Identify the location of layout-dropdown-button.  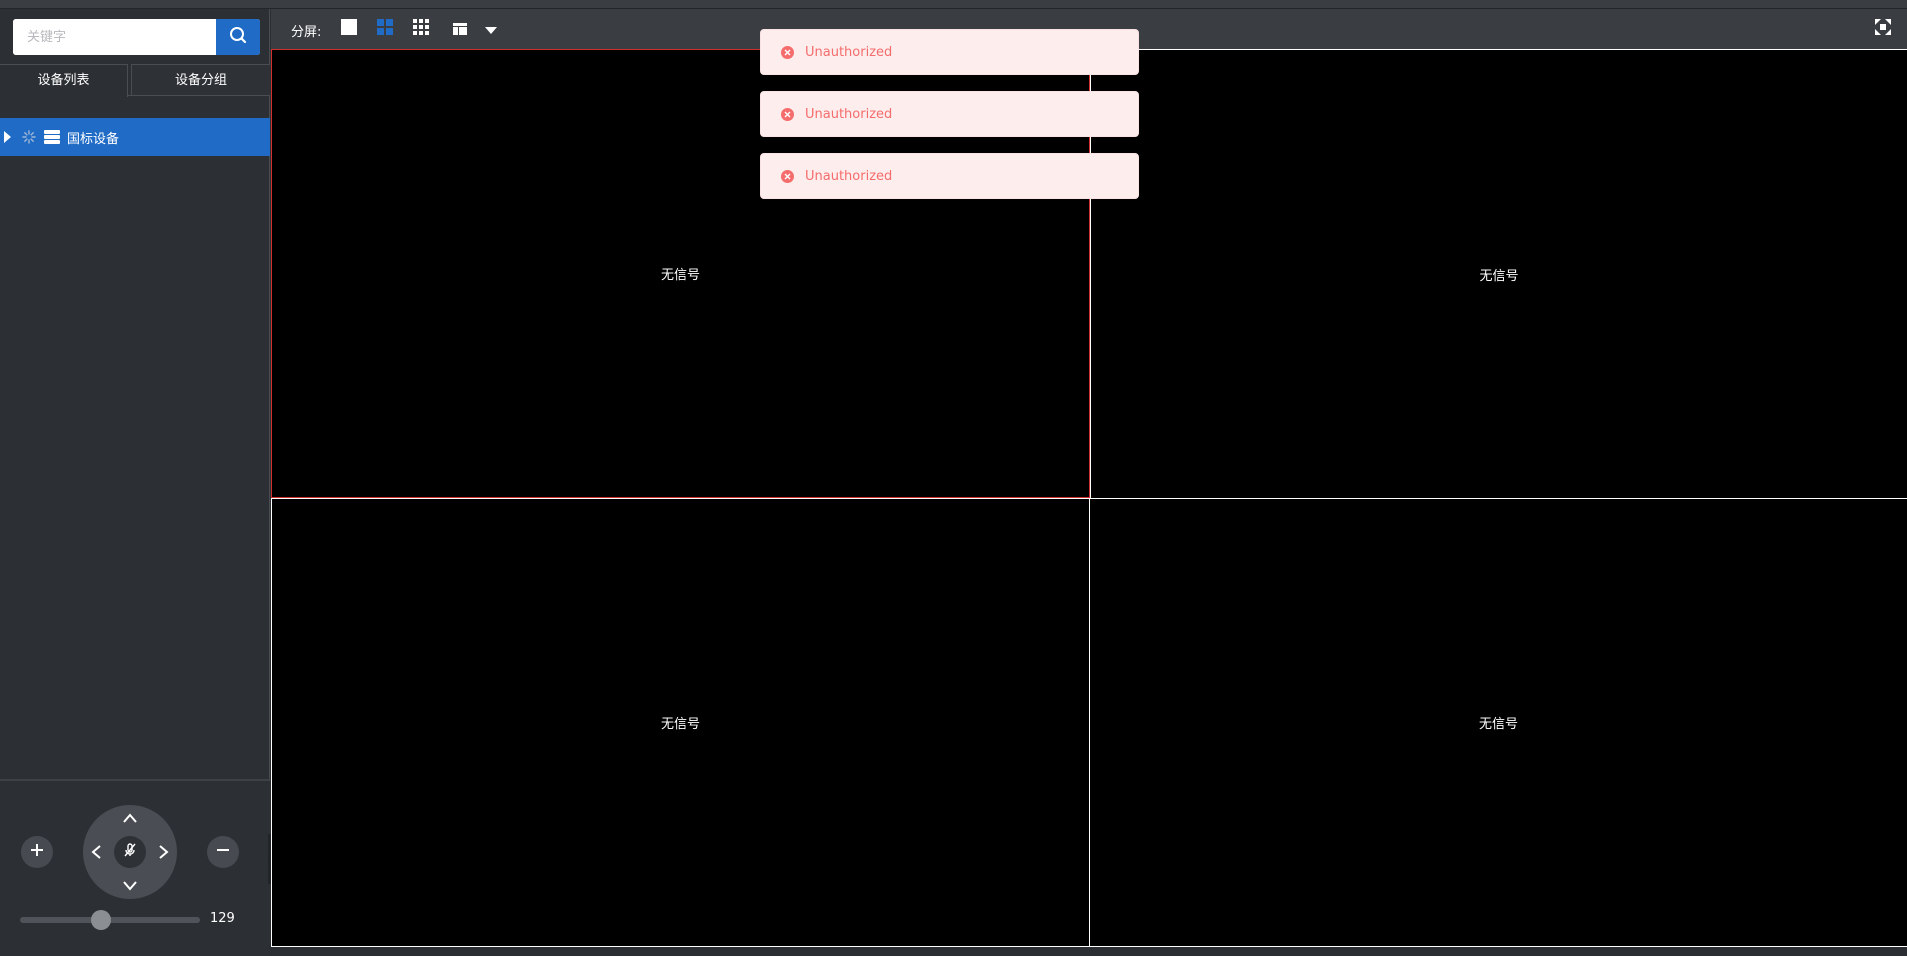
(491, 29).